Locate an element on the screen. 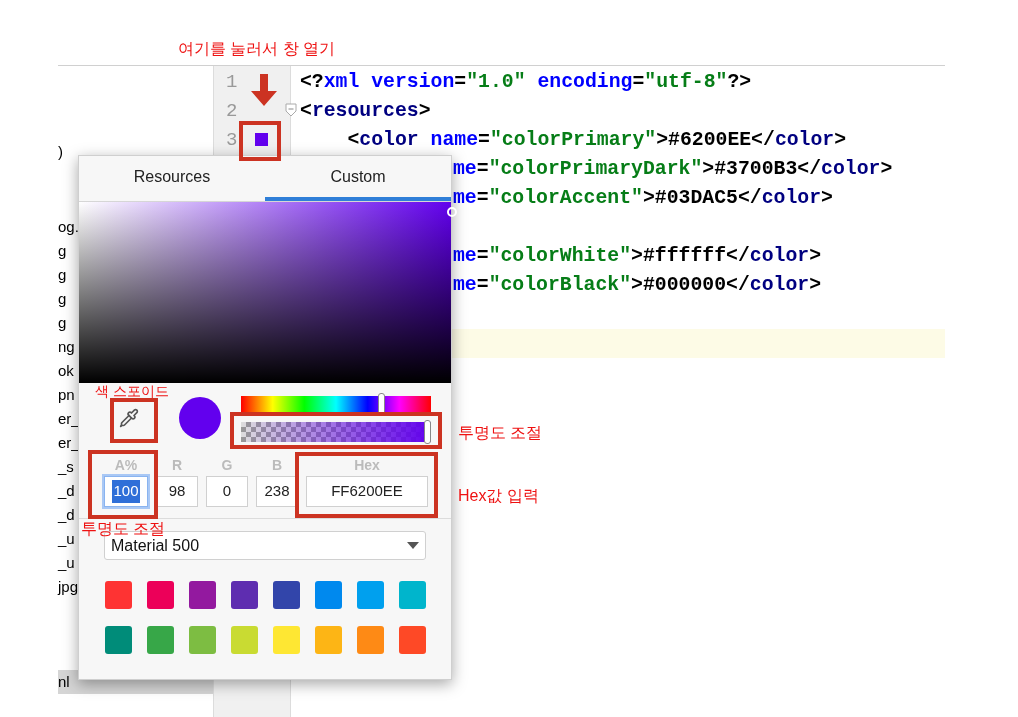  annotation-text: 투명도 조절 is located at coordinates (500, 433).